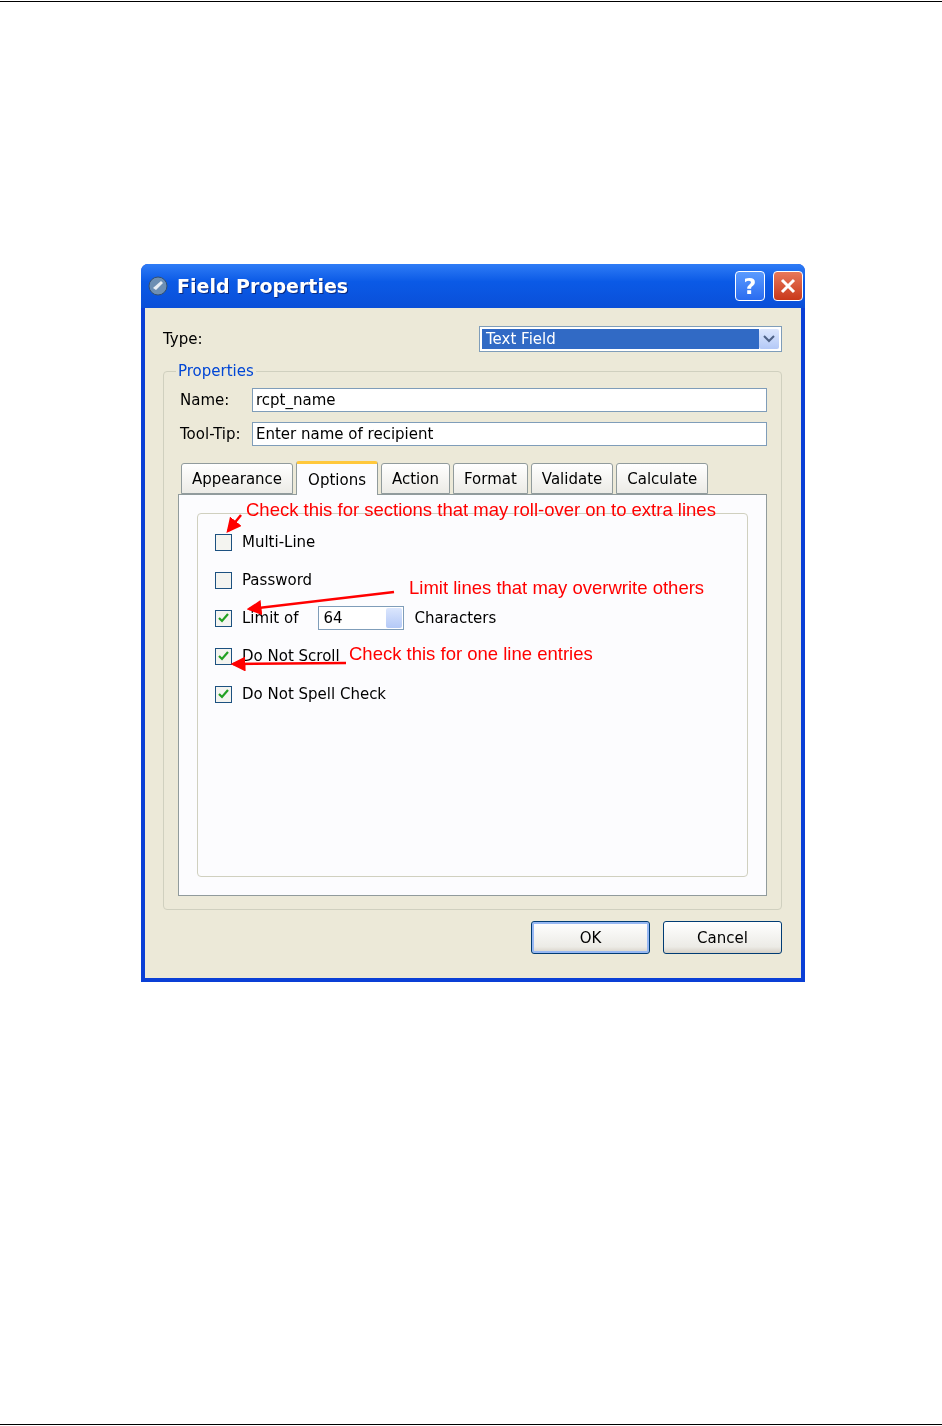  Describe the element at coordinates (277, 580) in the screenshot. I see `option-label: Password` at that location.